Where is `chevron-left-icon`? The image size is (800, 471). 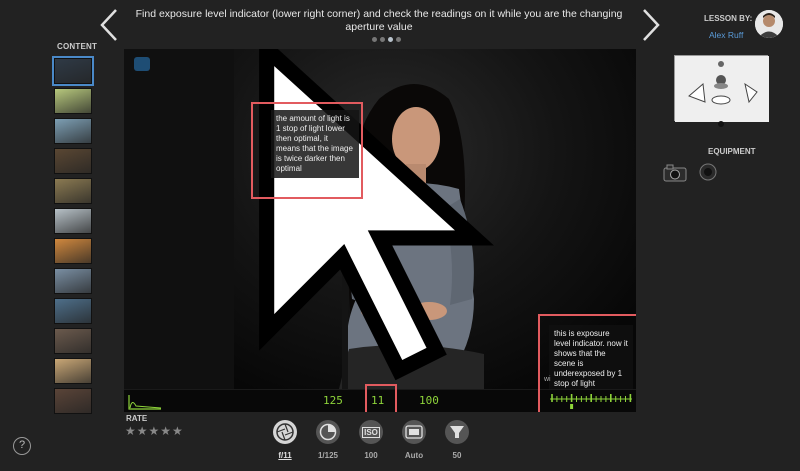 chevron-left-icon is located at coordinates (108, 25).